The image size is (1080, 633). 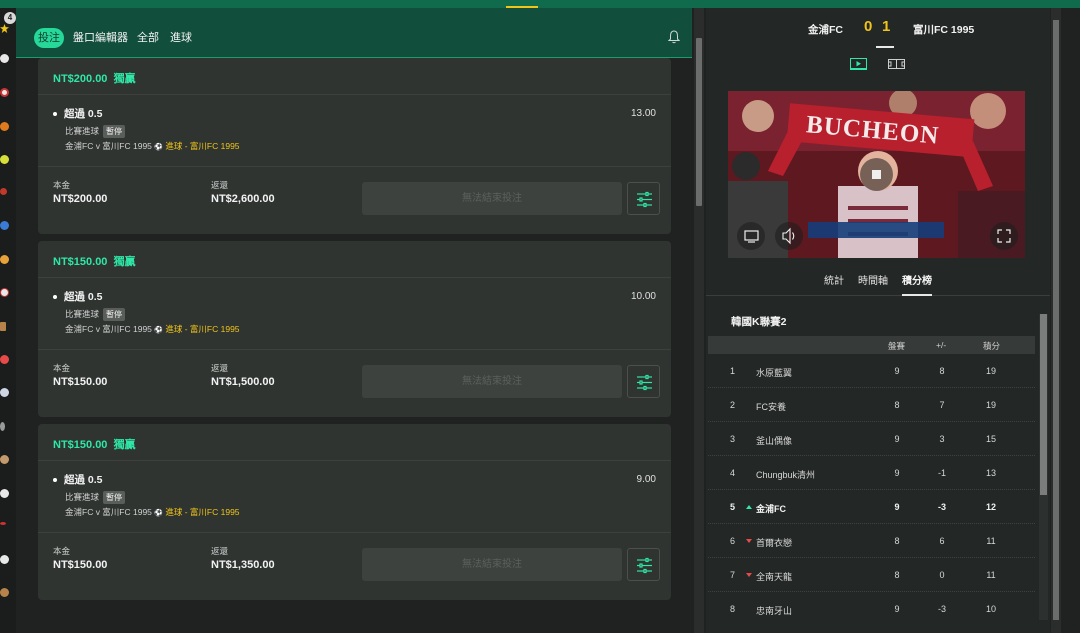 I want to click on standings-scrollbar, so click(x=1043, y=467).